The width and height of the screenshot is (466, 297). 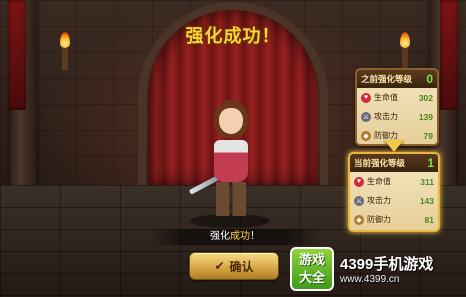 What do you see at coordinates (233, 36) in the screenshot?
I see `page-title: 强化成功！` at bounding box center [233, 36].